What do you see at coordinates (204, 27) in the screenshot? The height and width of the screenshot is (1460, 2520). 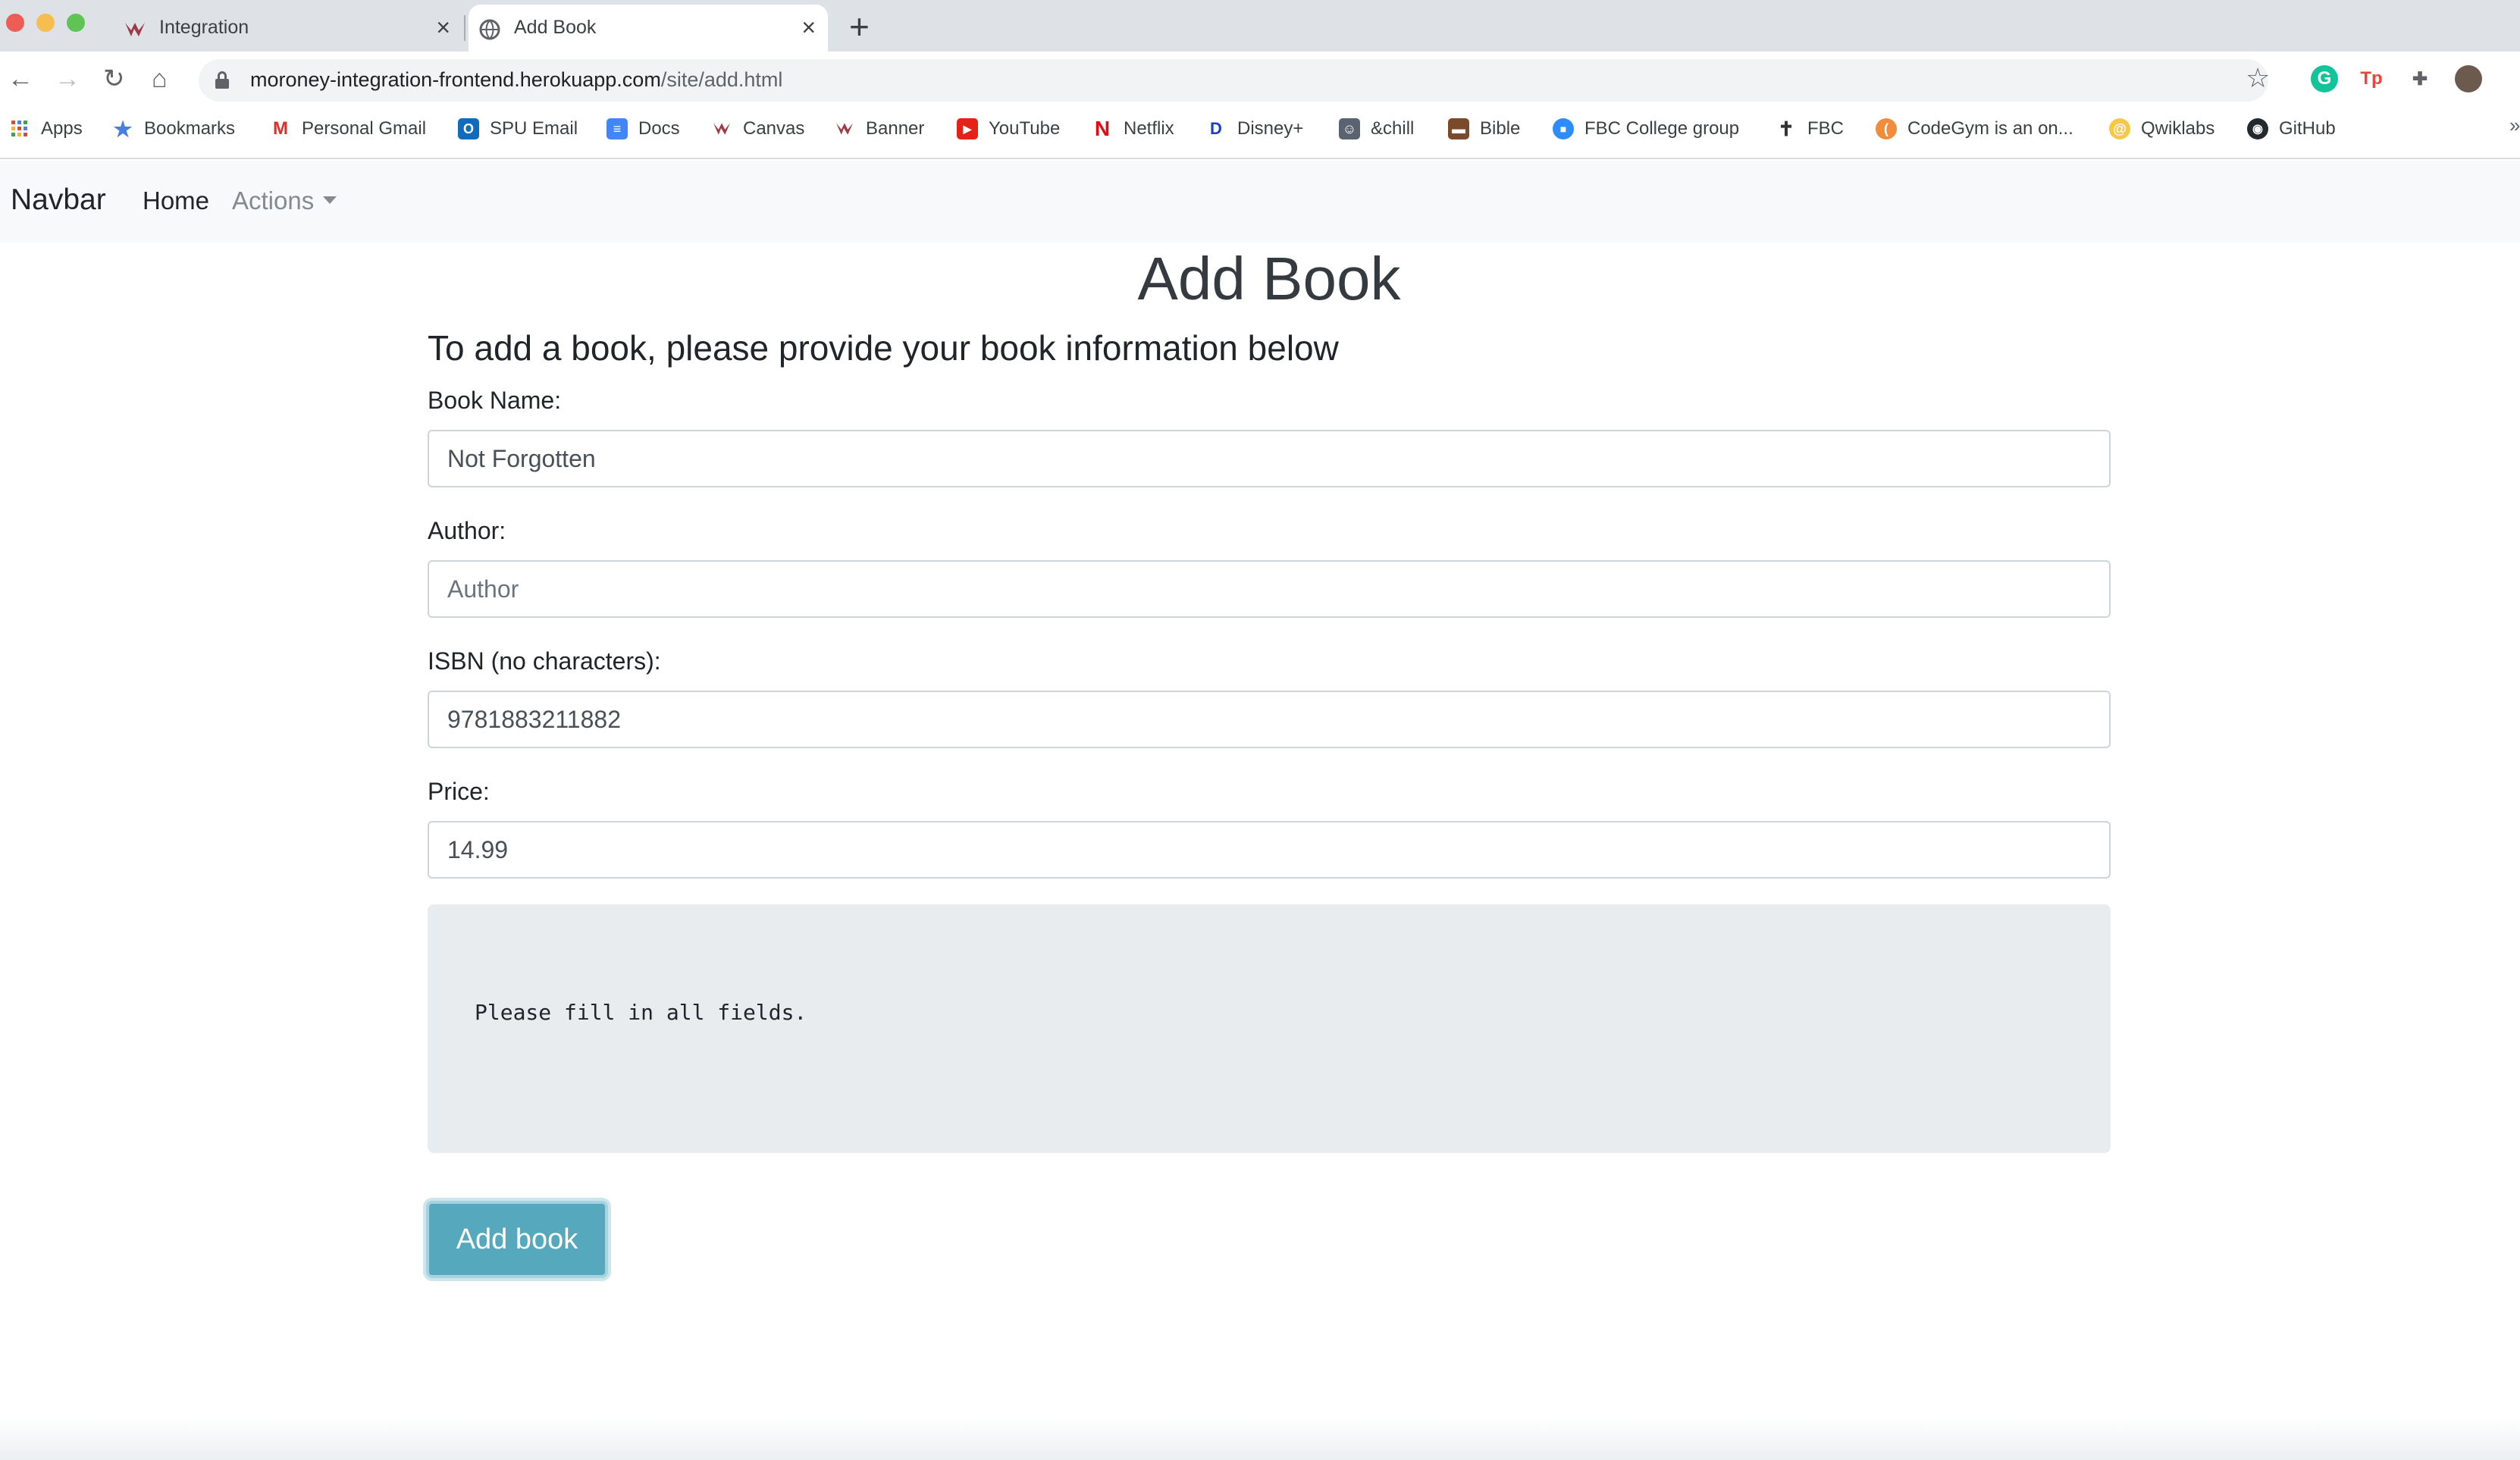 I see `tab-title: Integration` at bounding box center [204, 27].